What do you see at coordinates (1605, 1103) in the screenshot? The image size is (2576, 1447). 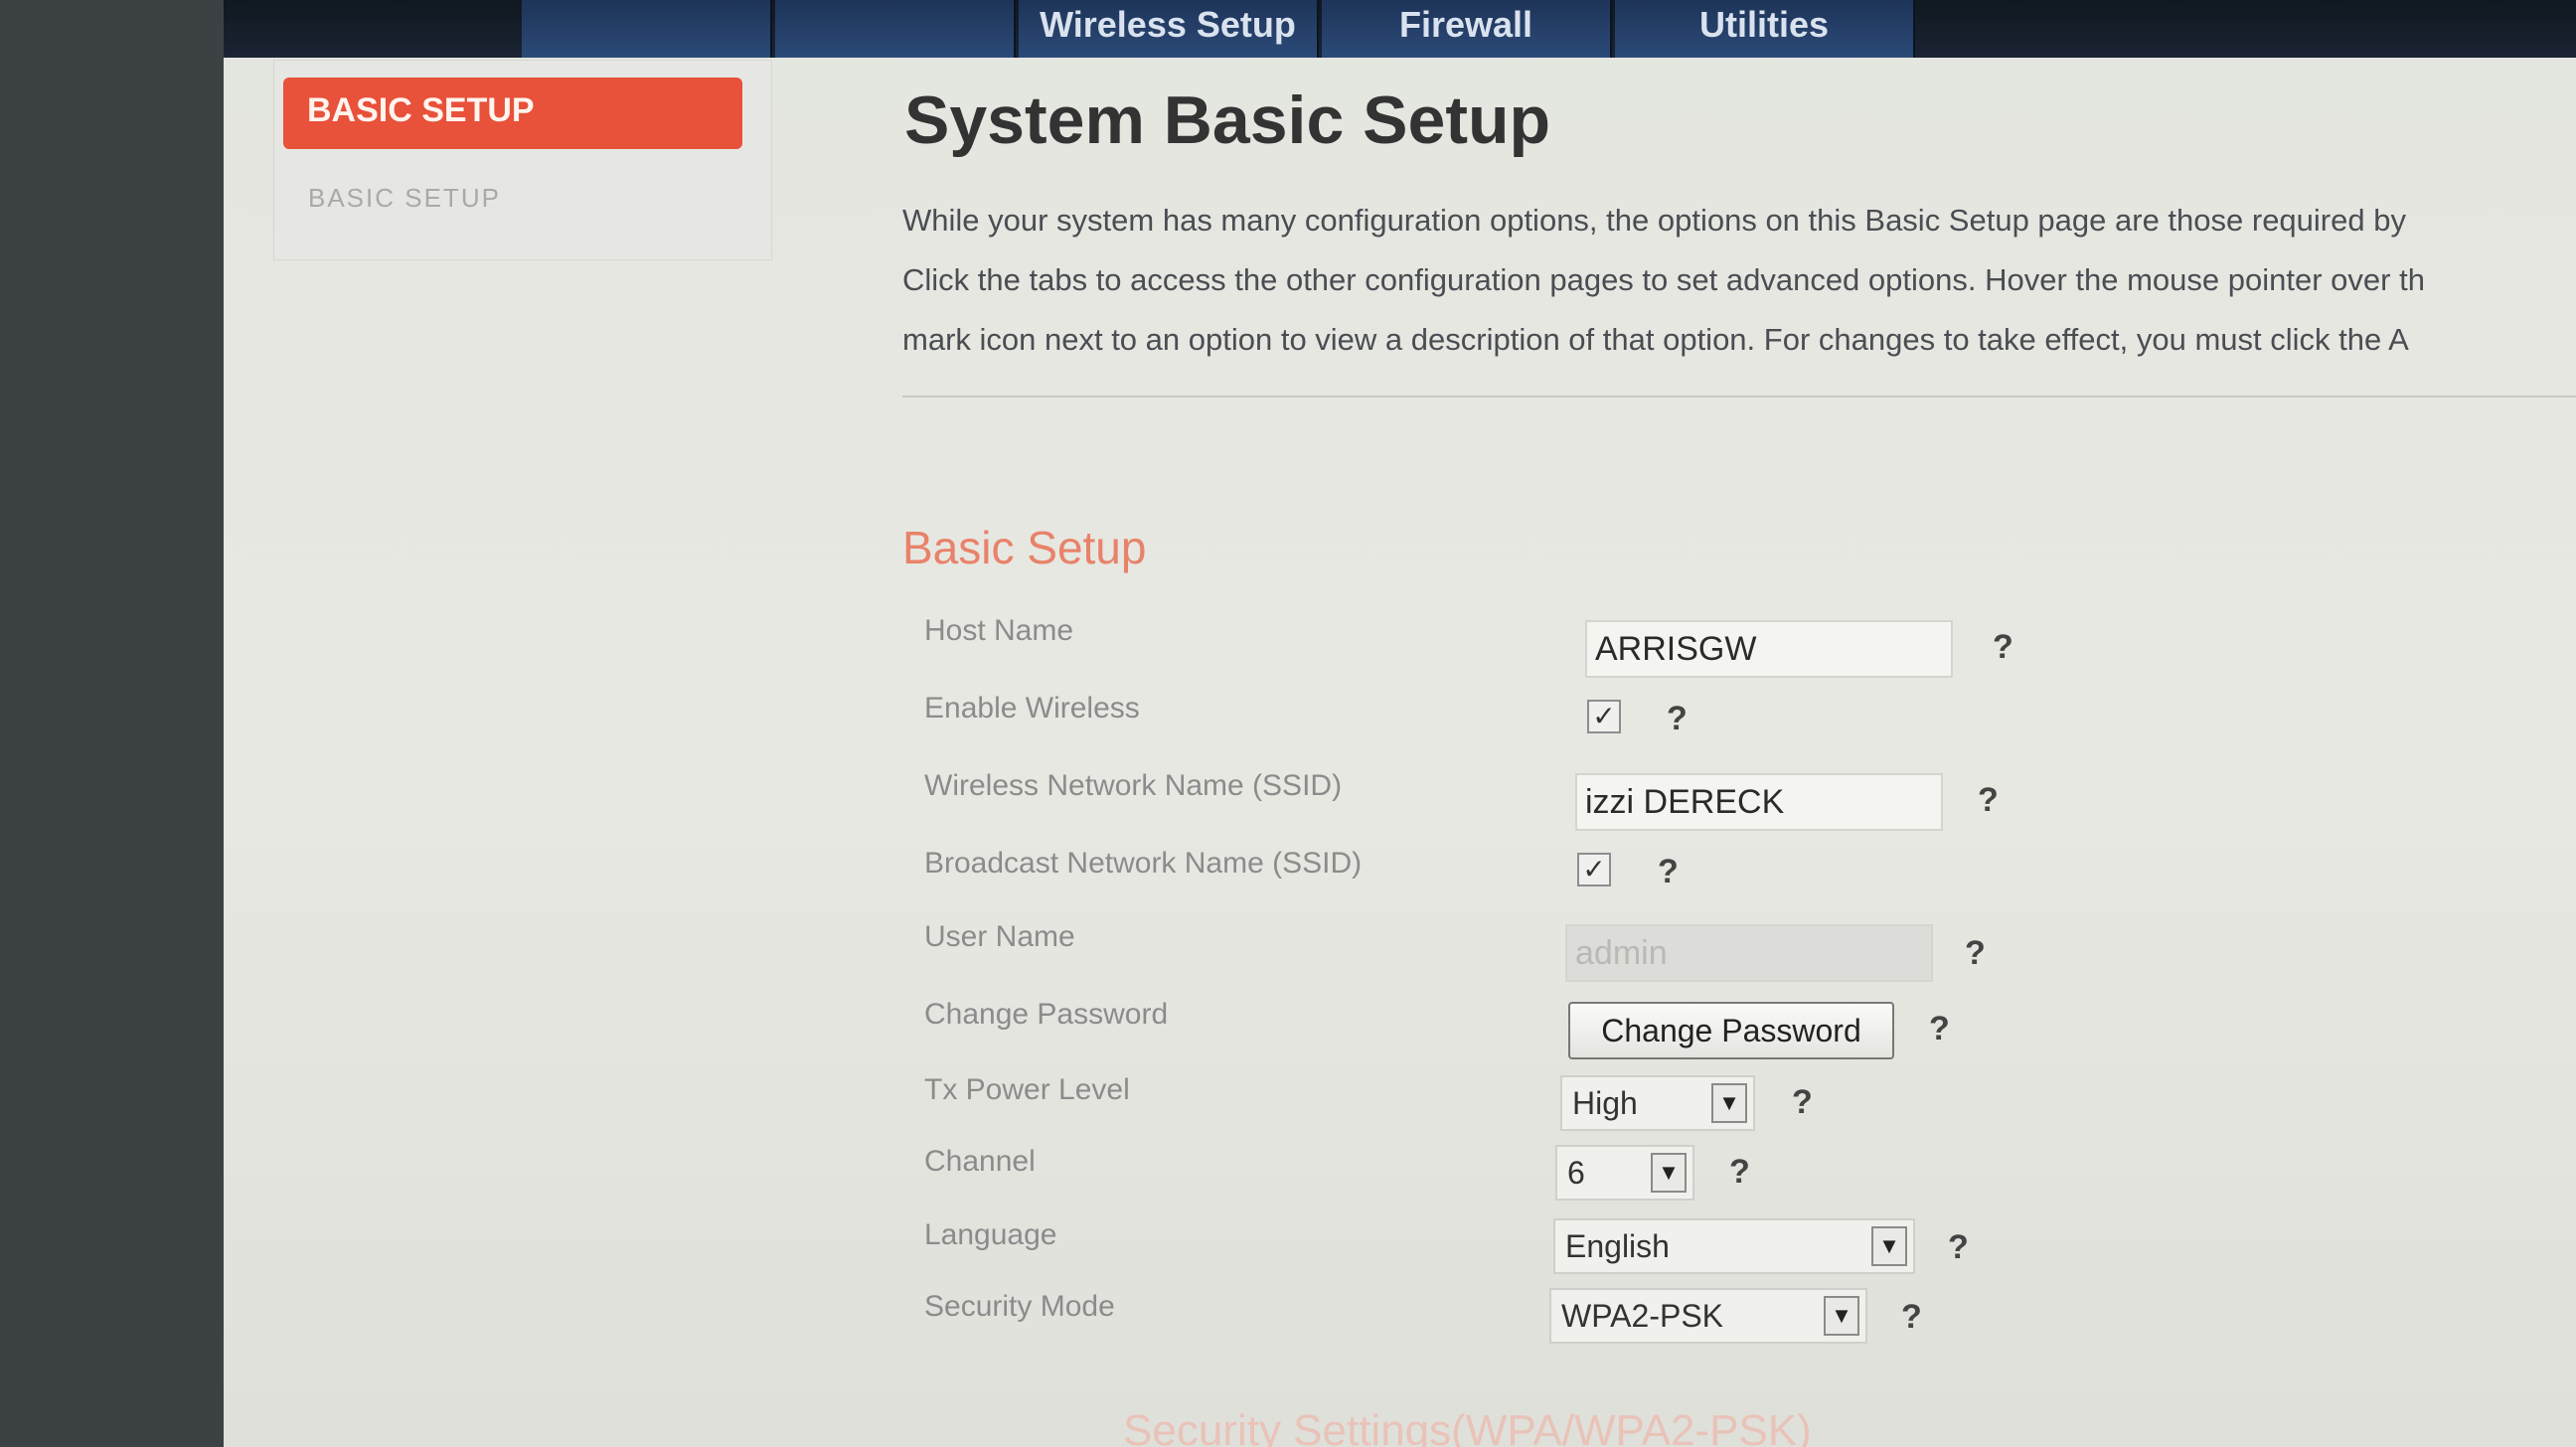 I see `tx-power-value: High` at bounding box center [1605, 1103].